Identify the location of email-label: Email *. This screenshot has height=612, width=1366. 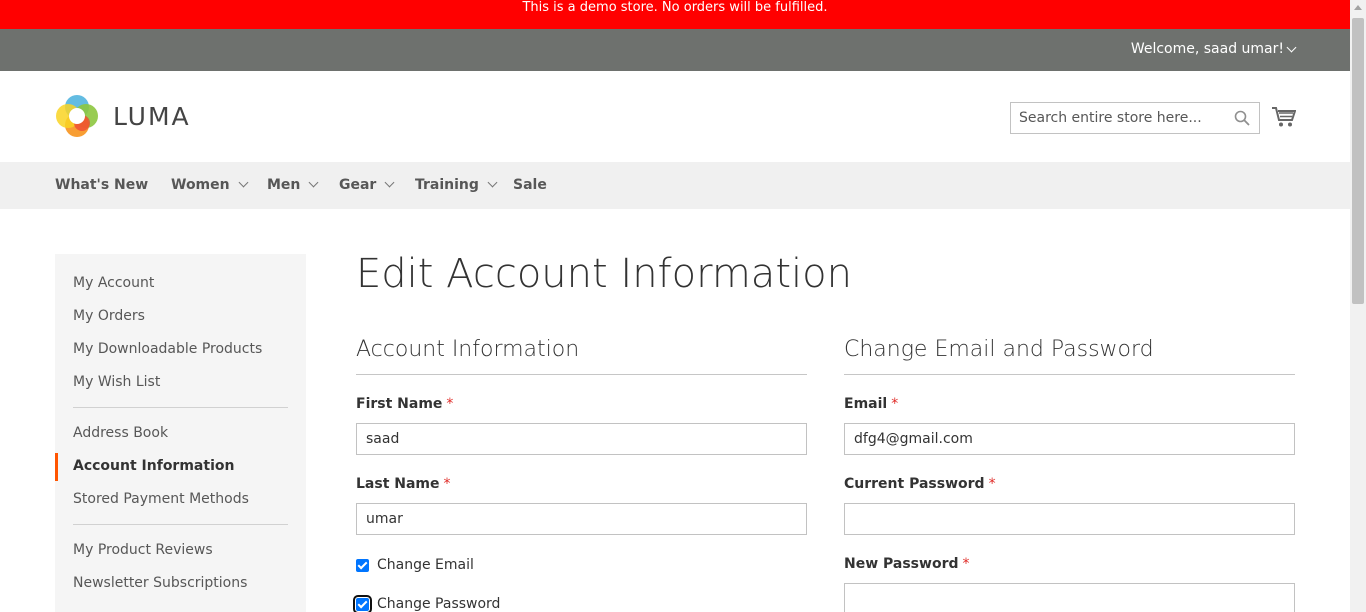
(871, 404).